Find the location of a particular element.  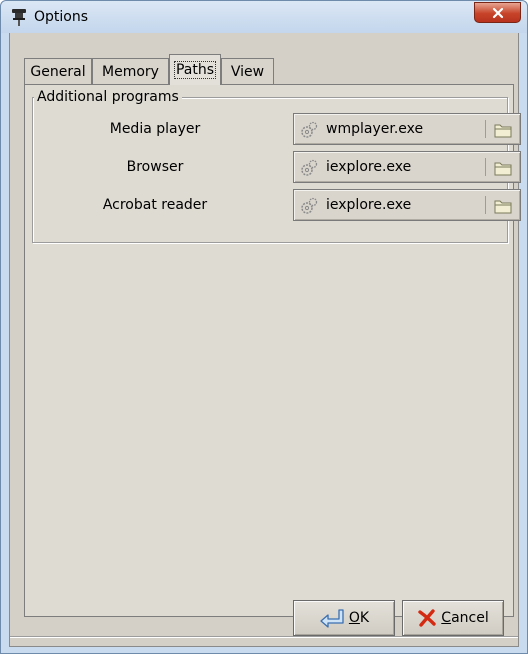

ok-button: OK is located at coordinates (344, 618).